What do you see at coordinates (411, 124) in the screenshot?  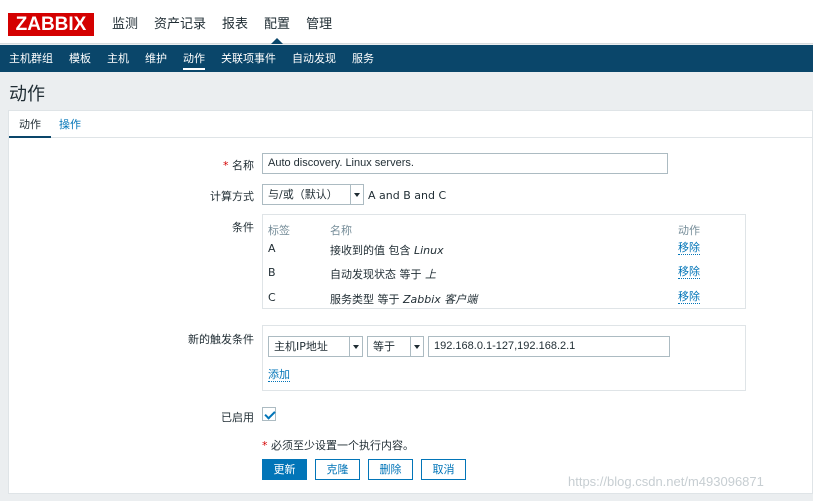 I see `tab-bar: 动作 操作` at bounding box center [411, 124].